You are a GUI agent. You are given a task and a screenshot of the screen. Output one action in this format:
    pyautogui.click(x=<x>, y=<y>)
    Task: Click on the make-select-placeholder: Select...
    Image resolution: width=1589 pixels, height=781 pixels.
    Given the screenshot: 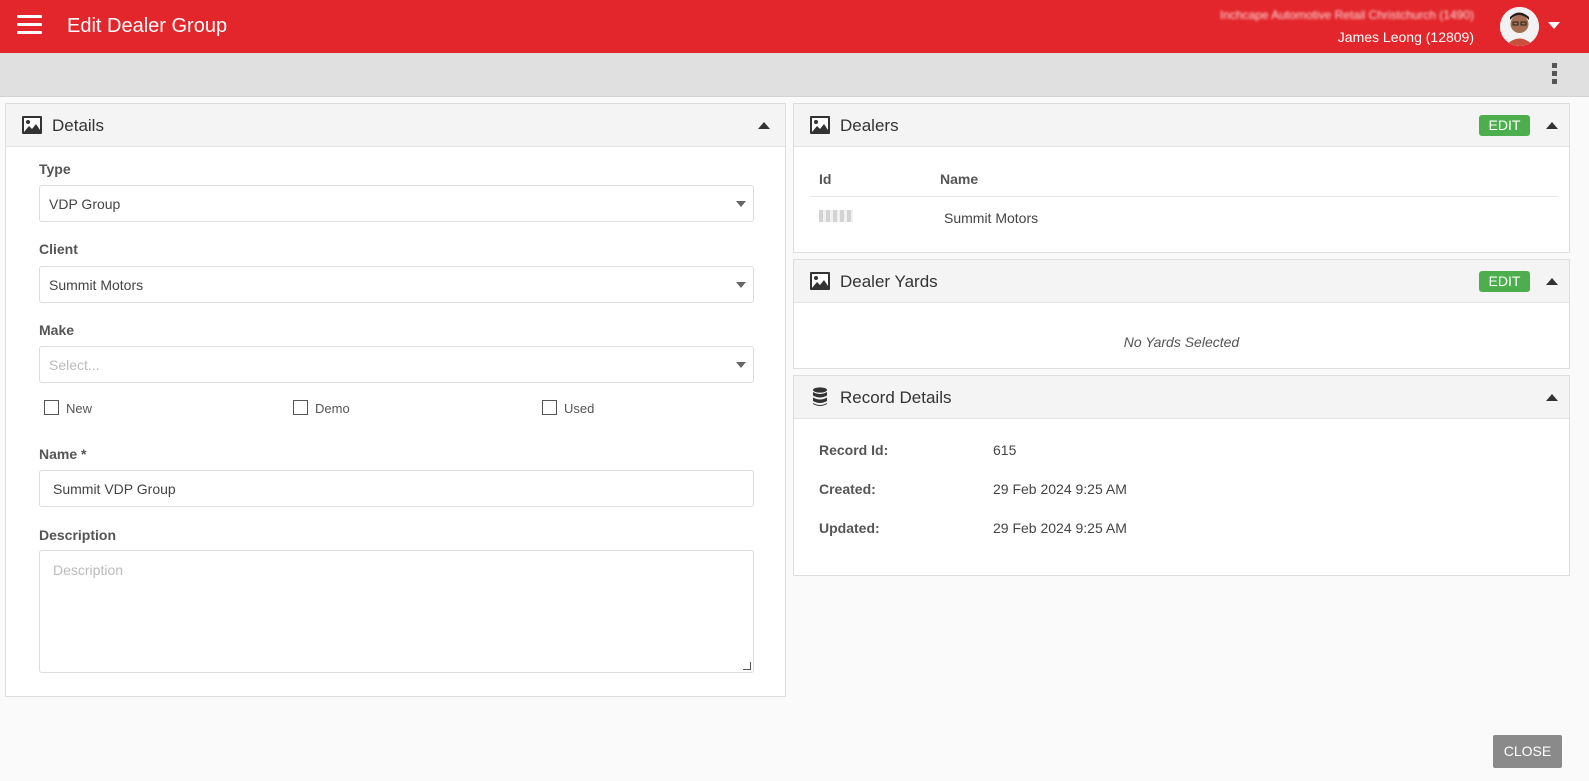 What is the action you would take?
    pyautogui.click(x=74, y=365)
    